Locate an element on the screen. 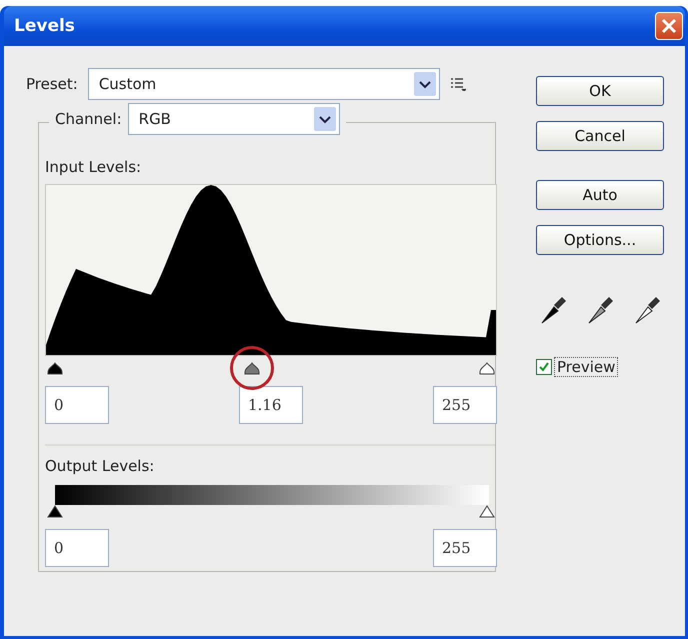 The image size is (688, 639). channel-dropdown: RGB is located at coordinates (234, 119).